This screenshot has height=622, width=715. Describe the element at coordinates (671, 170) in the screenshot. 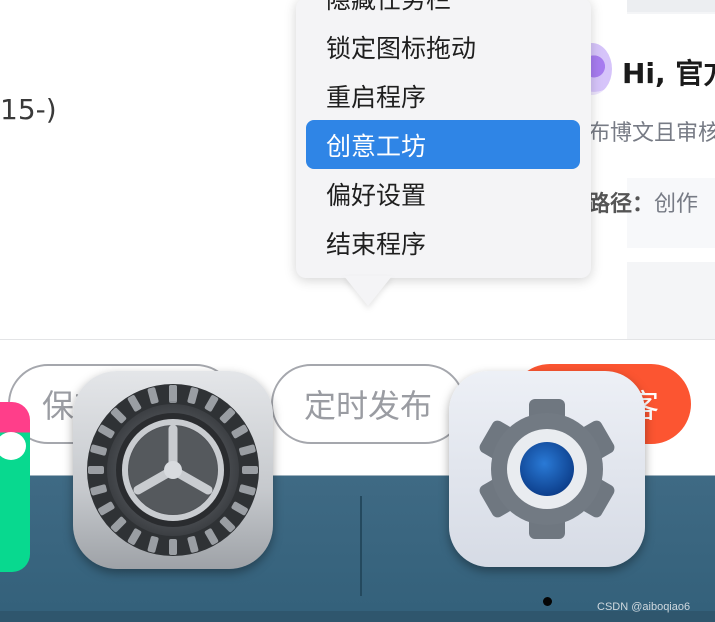

I see `right-side-panel` at that location.